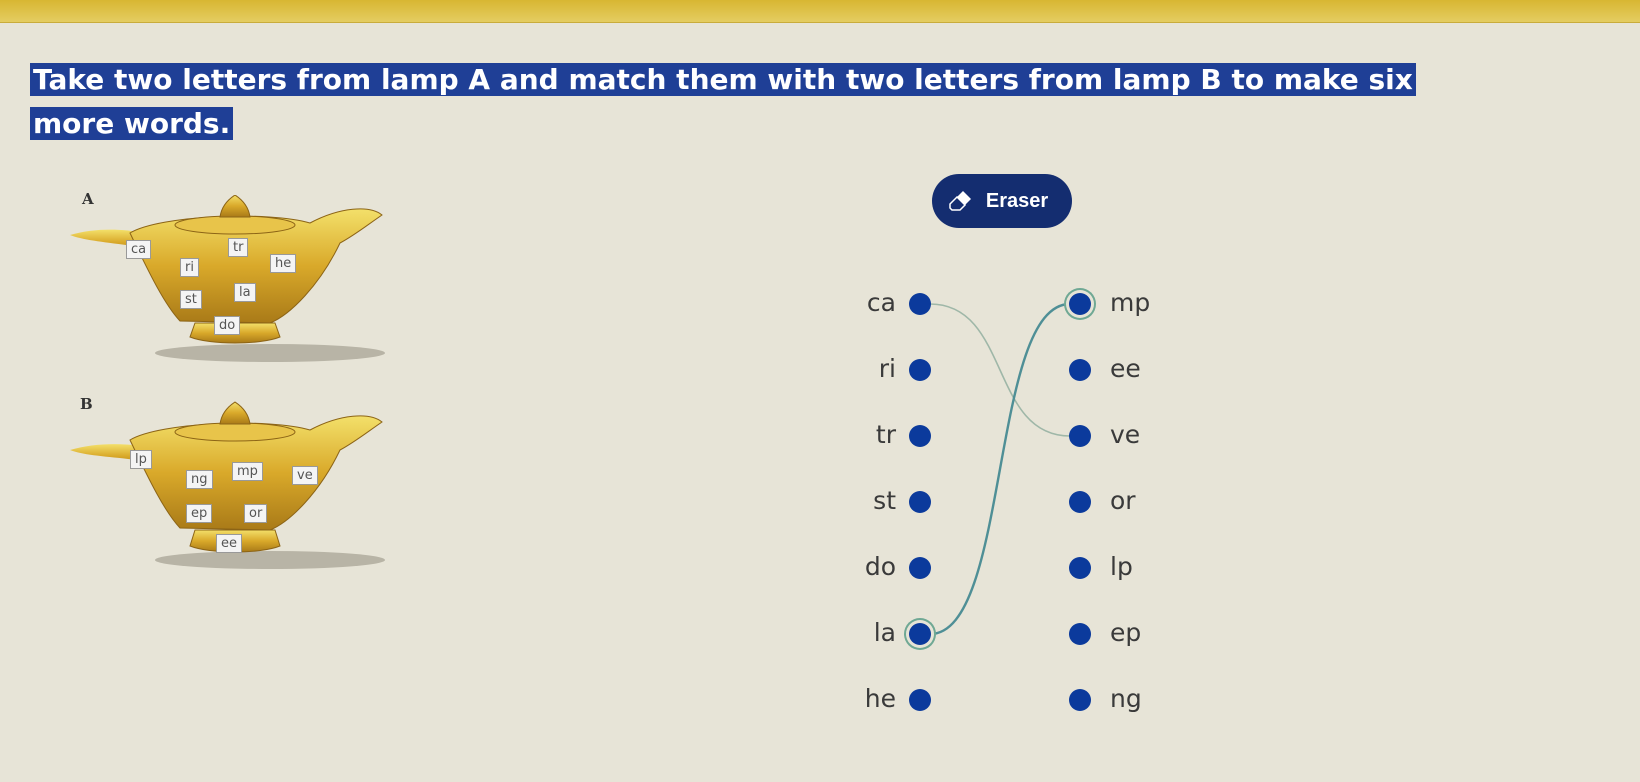  Describe the element at coordinates (256, 513) in the screenshot. I see `lamp-b-tag: or` at that location.